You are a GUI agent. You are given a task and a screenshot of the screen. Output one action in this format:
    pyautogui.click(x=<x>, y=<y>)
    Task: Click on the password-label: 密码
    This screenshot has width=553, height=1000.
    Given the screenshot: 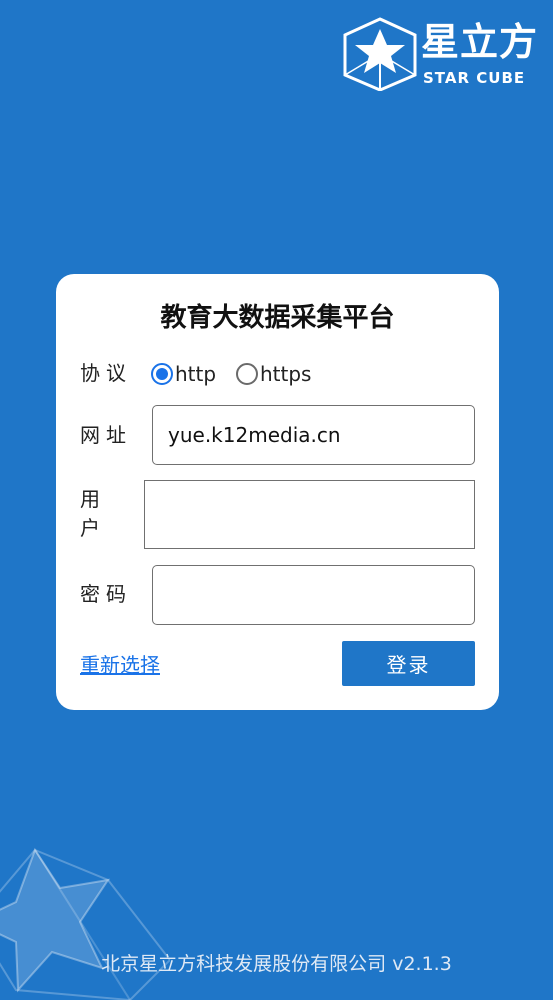 What is the action you would take?
    pyautogui.click(x=106, y=594)
    